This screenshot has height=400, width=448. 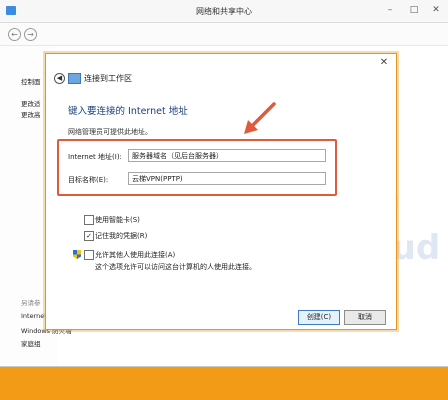 I want to click on window-close-button: ✕, so click(x=436, y=10).